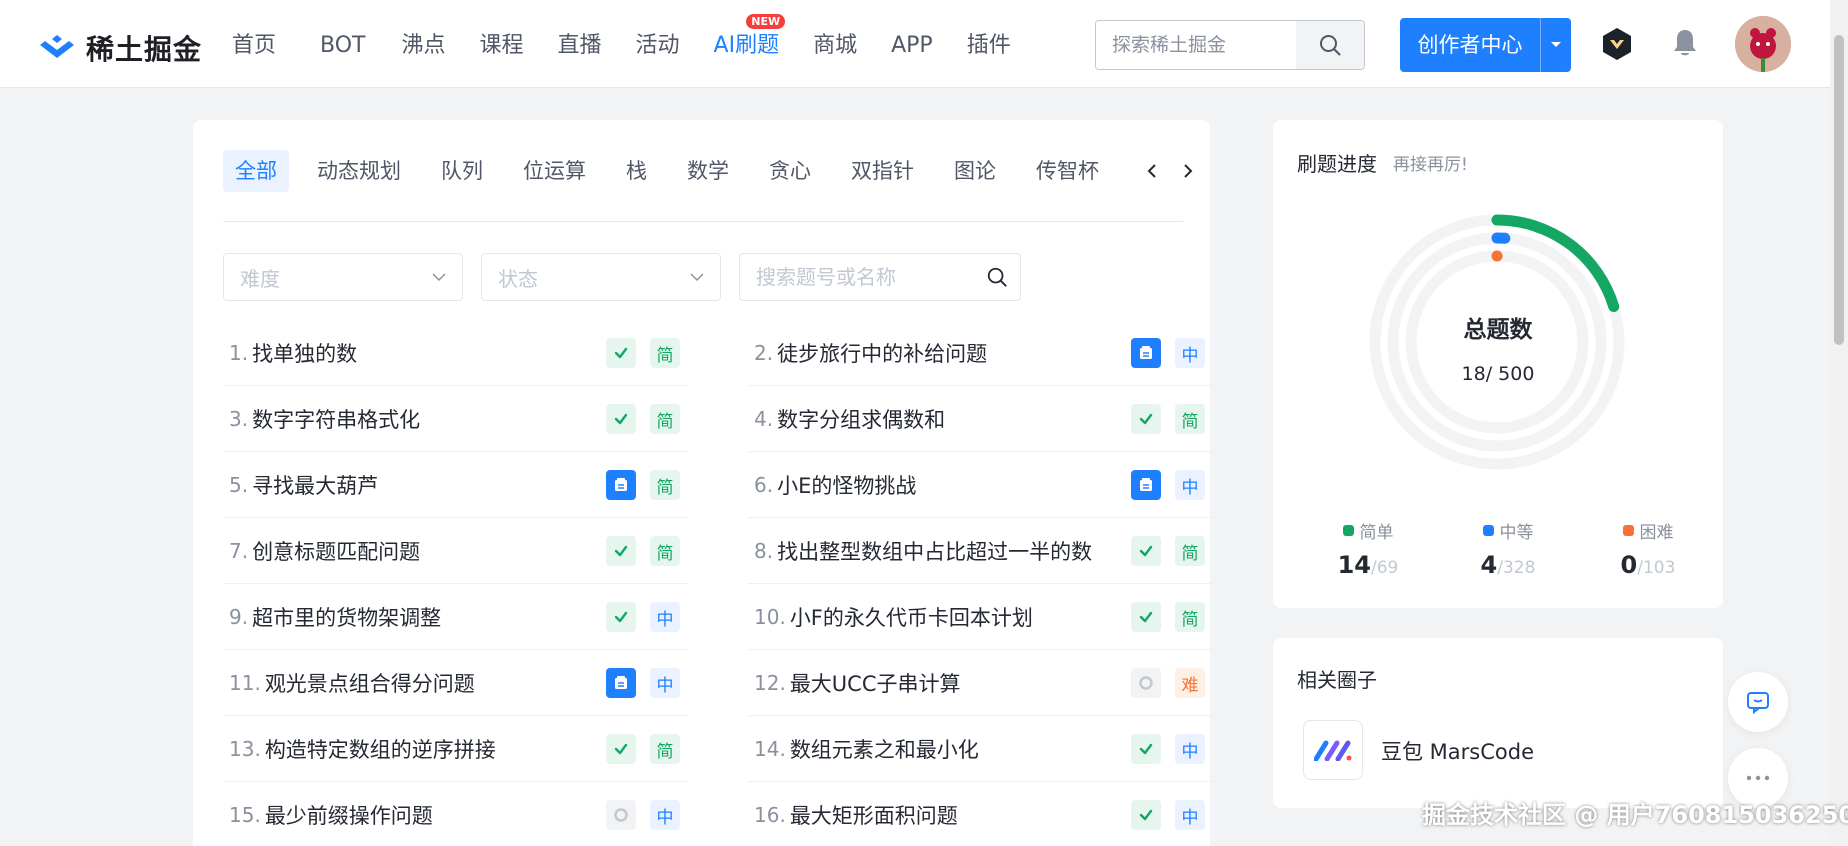 This screenshot has width=1848, height=846. What do you see at coordinates (455, 814) in the screenshot?
I see `problem-row: 15. 最少前缀操作问题中` at bounding box center [455, 814].